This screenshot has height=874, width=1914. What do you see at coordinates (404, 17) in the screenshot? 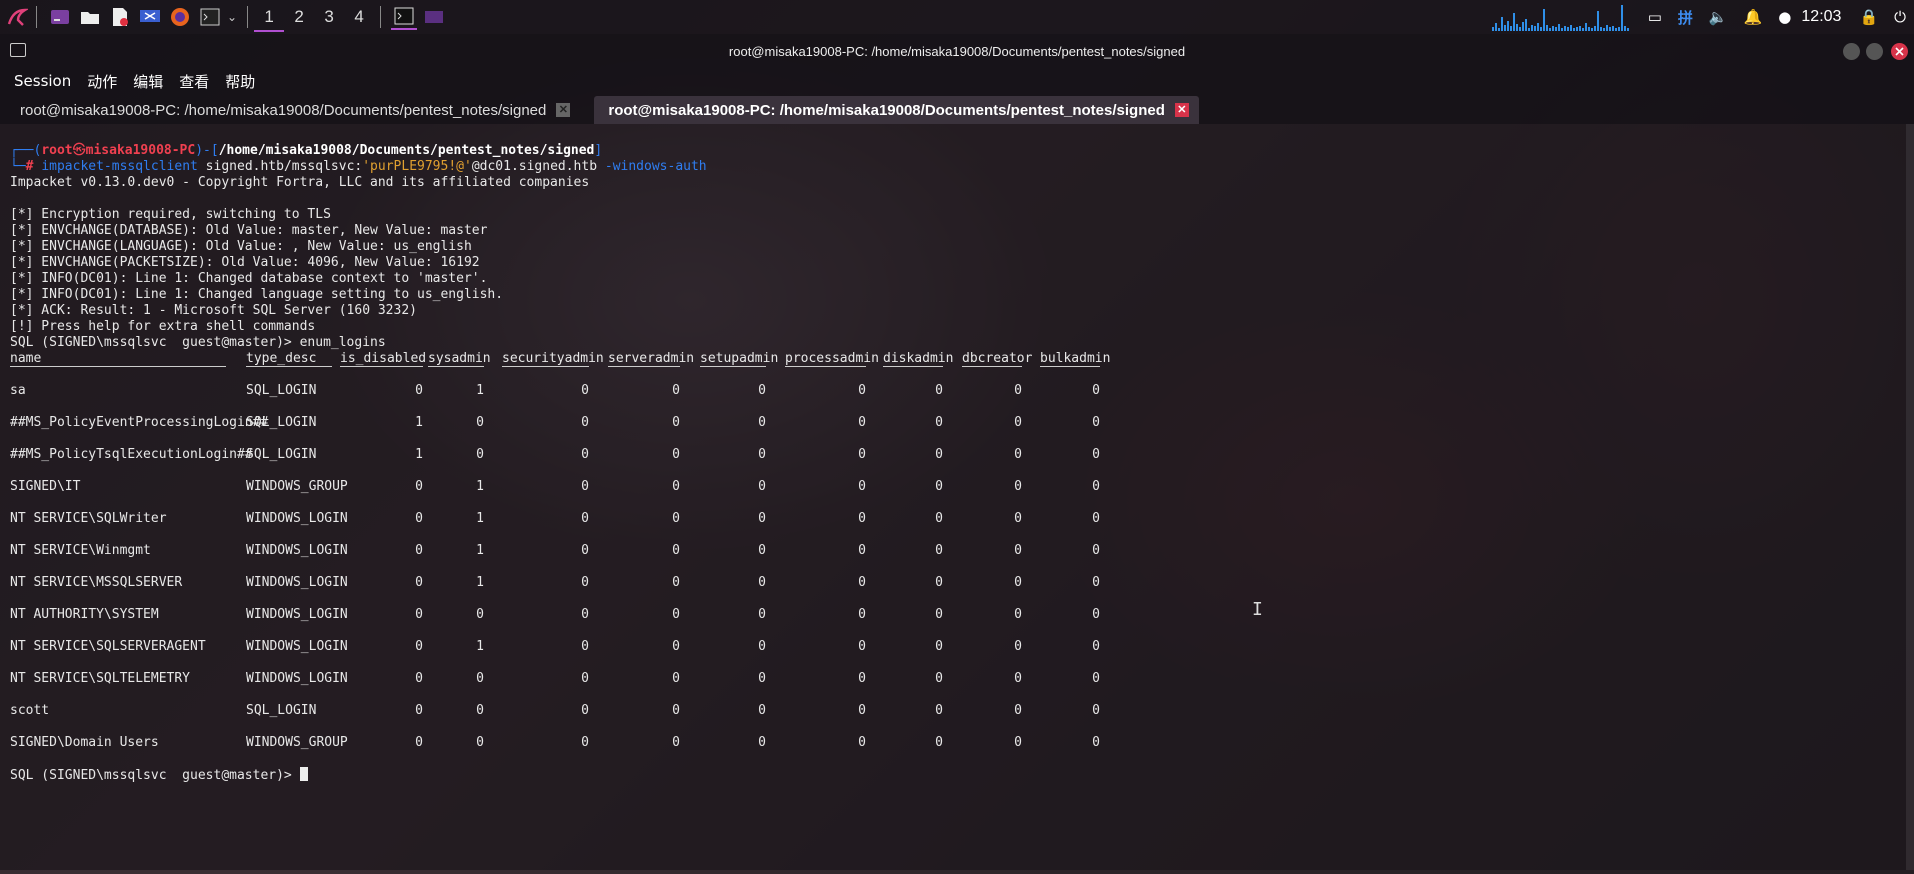
I see `taskbar-terminal-icon` at bounding box center [404, 17].